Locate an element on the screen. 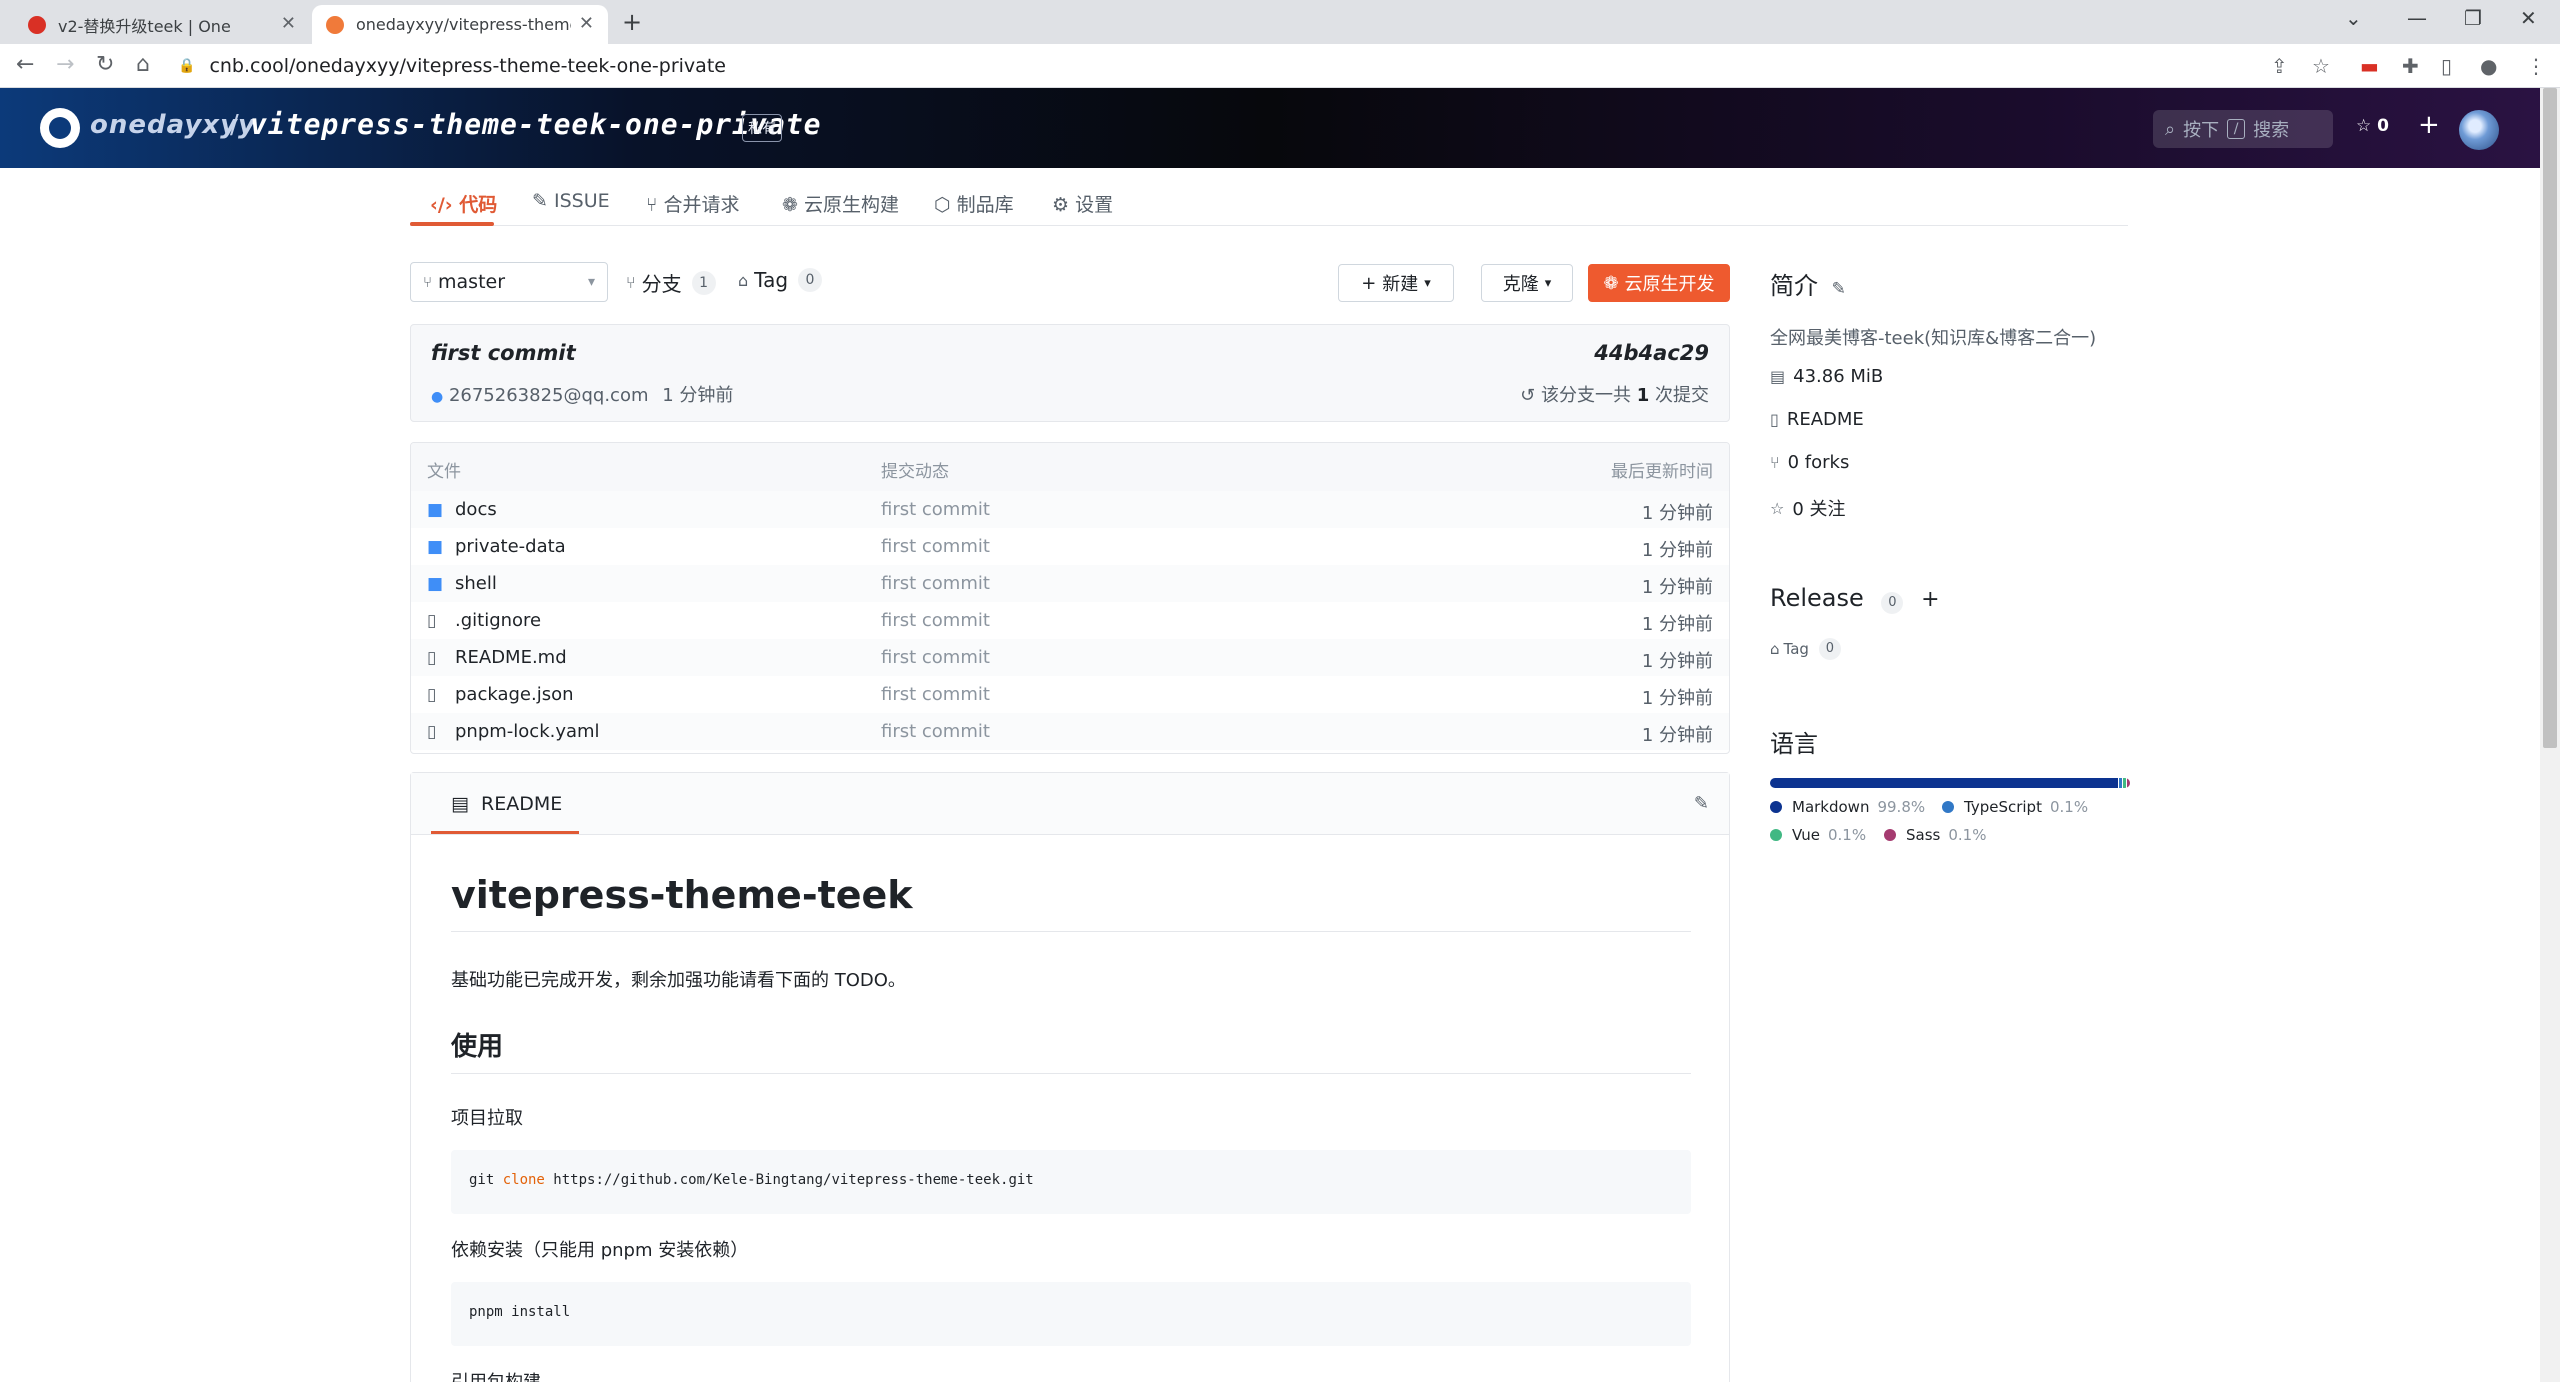 The height and width of the screenshot is (1382, 2560). new-tab-icon: + is located at coordinates (632, 22).